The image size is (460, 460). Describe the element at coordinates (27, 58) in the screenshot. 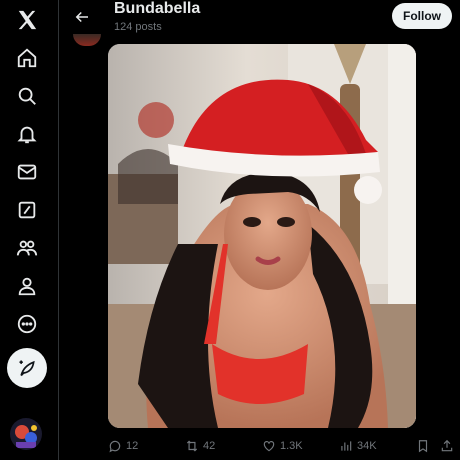

I see `home-icon` at that location.